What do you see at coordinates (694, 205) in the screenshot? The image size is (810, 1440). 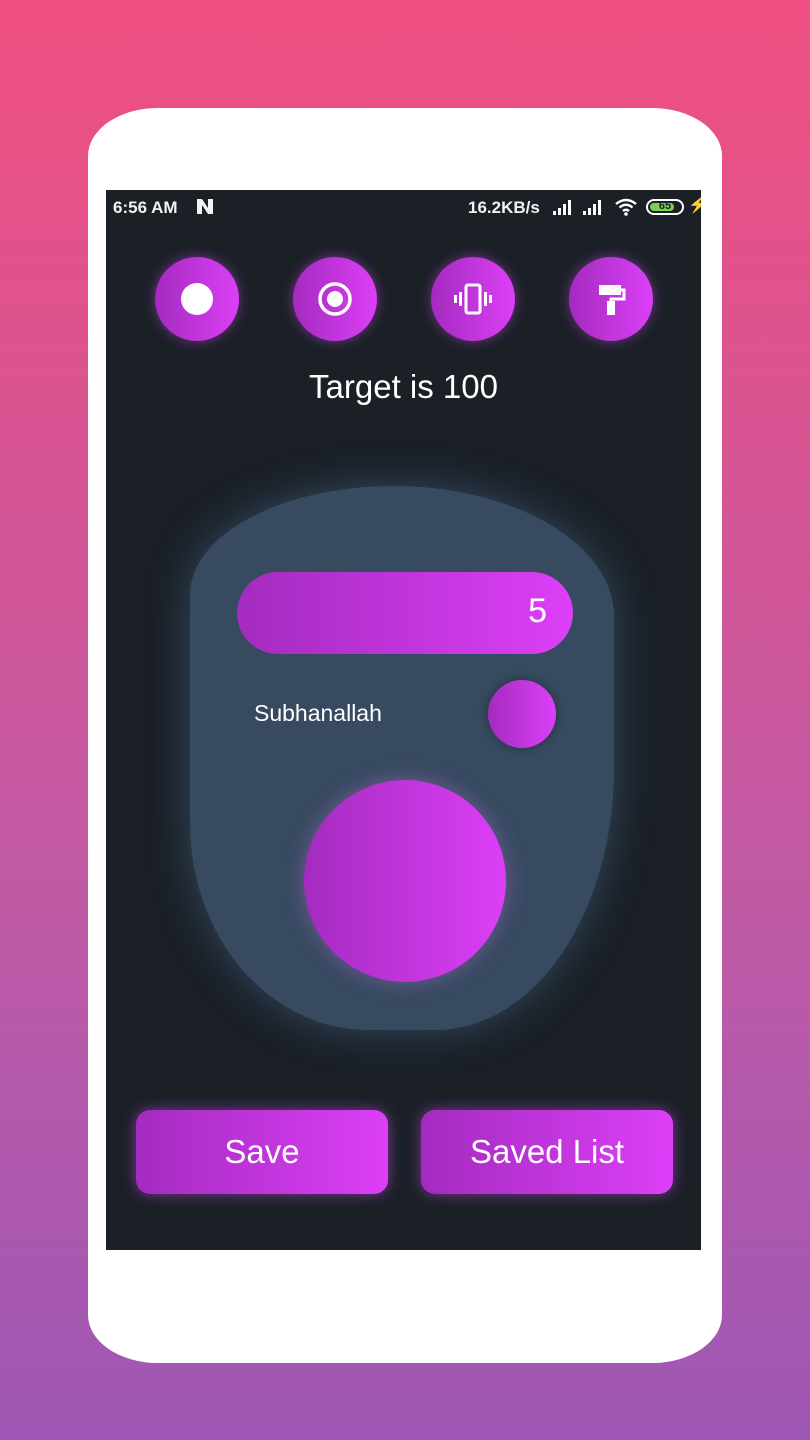 I see `charging-bolt-icon: ⚡` at bounding box center [694, 205].